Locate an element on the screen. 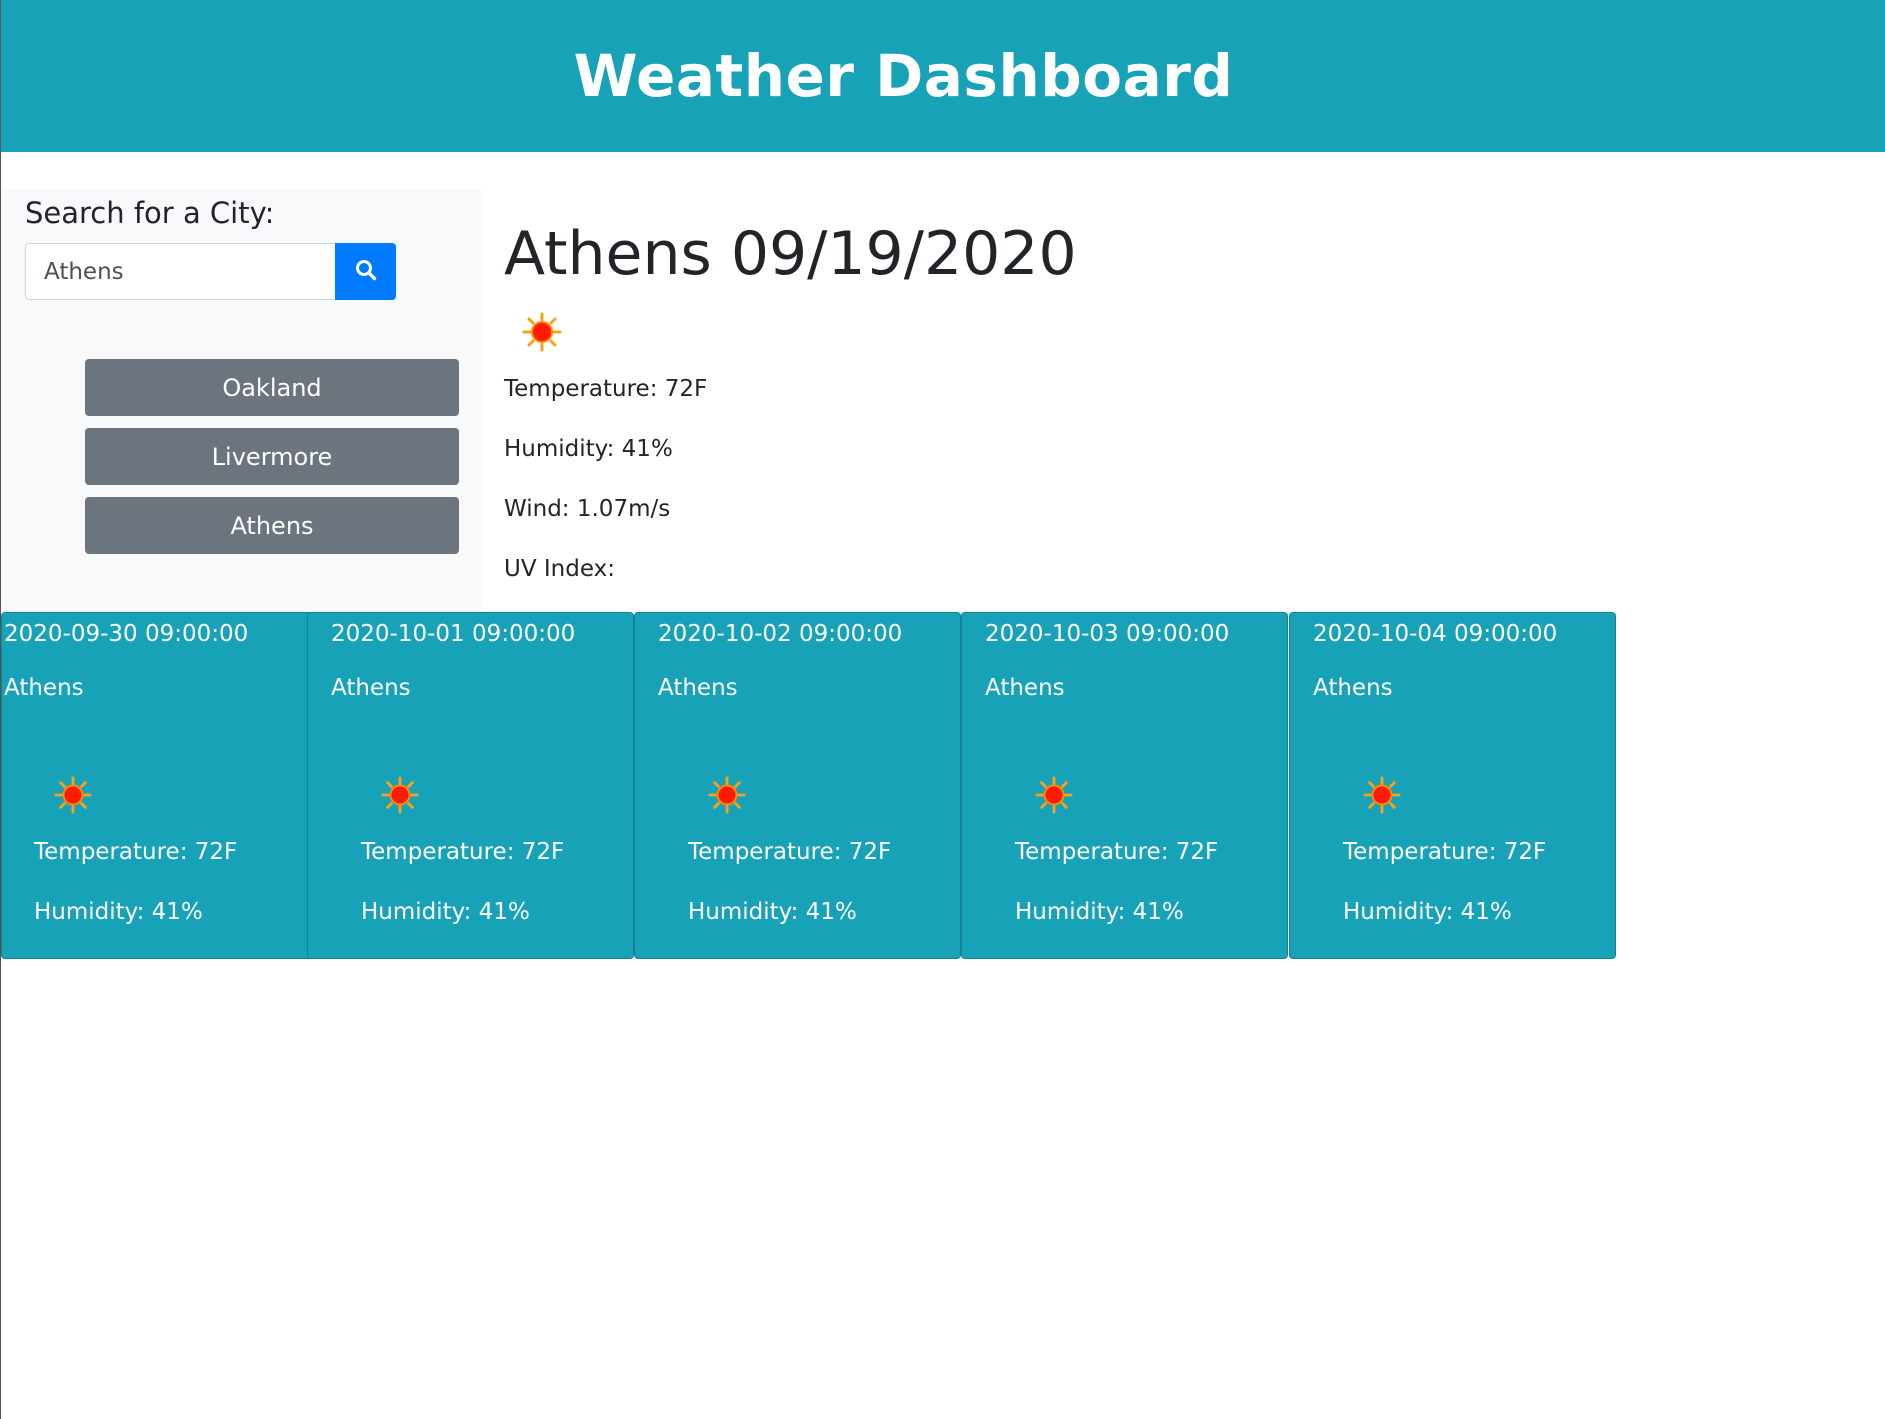 The height and width of the screenshot is (1419, 1885). search-button is located at coordinates (365, 271).